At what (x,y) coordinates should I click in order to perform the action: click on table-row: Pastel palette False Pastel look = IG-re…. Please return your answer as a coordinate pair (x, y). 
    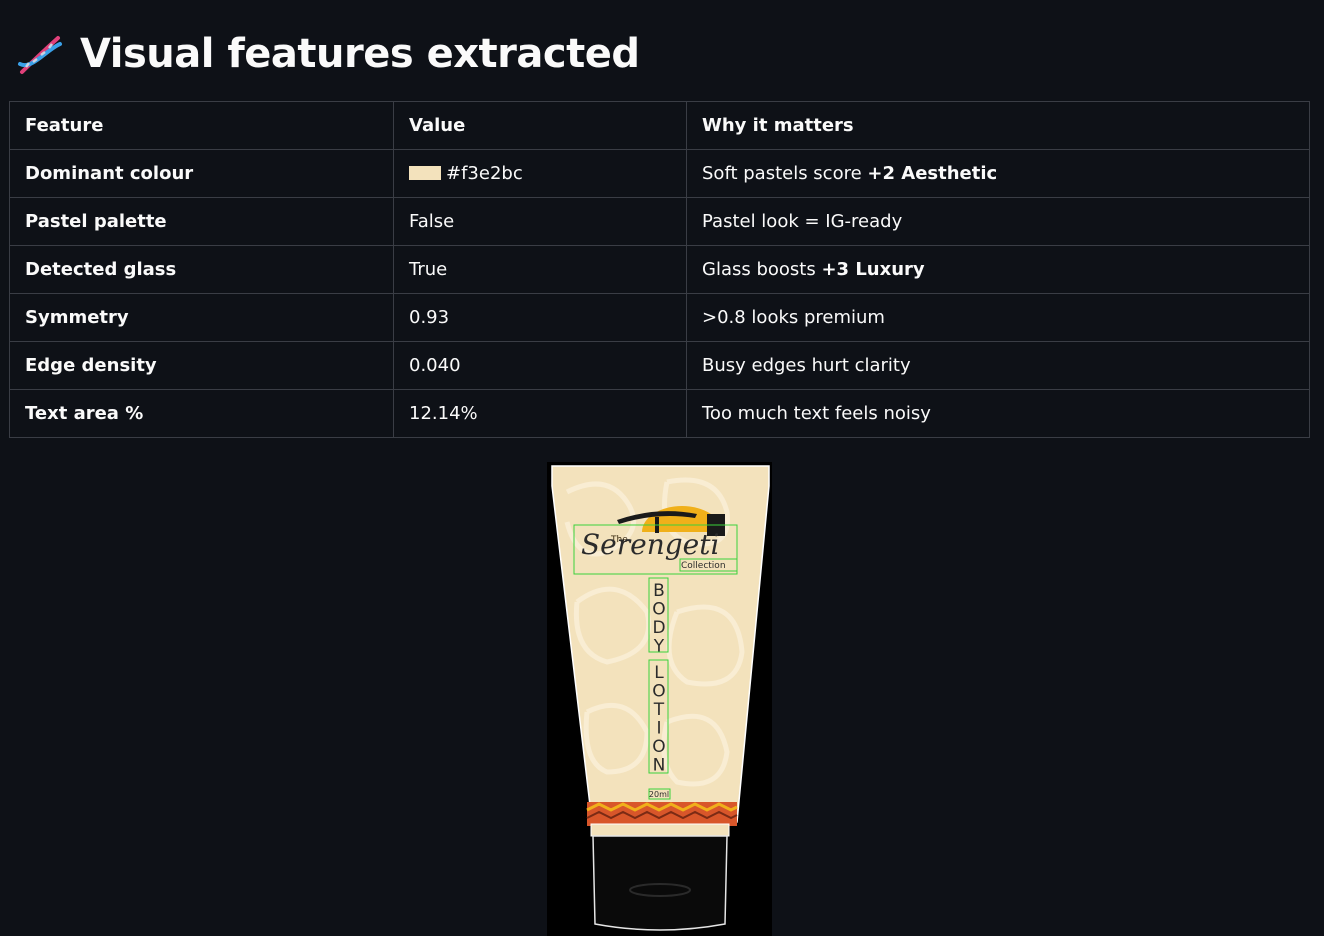
    Looking at the image, I should click on (659, 221).